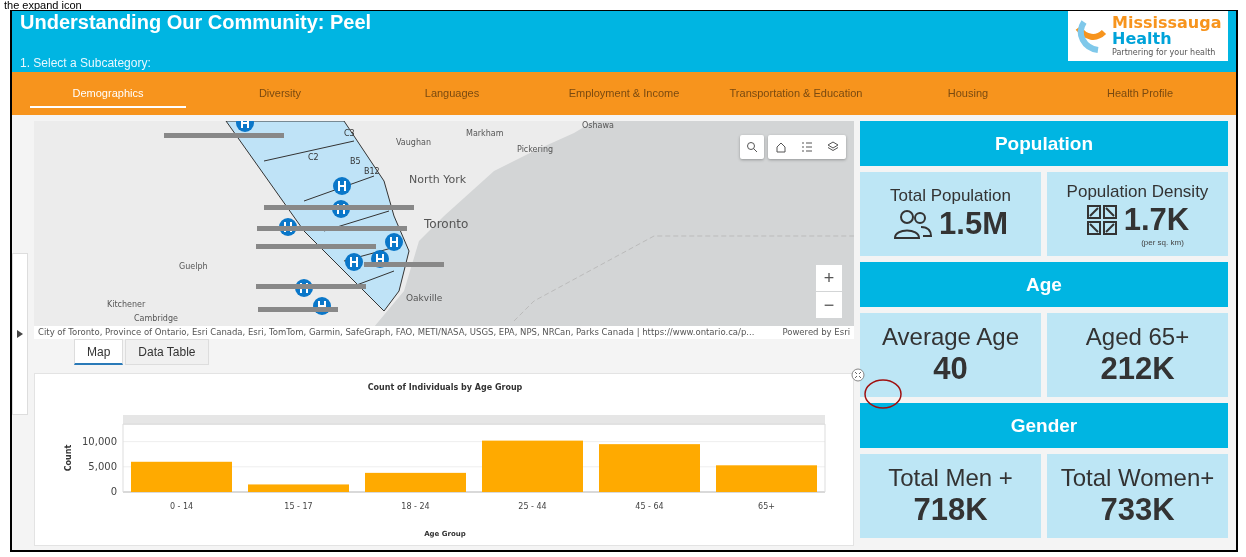 This screenshot has height=557, width=1246. I want to click on y-tick-label: 5,000, so click(102, 467).